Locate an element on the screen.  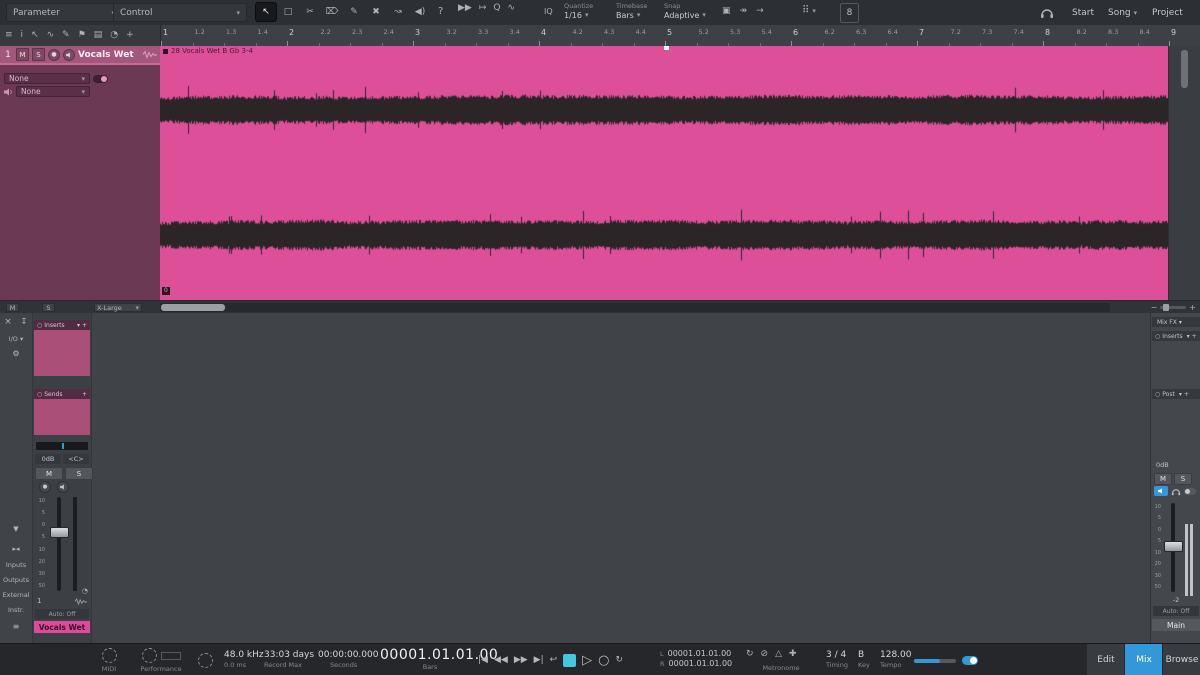
precount-icon: ✚ is located at coordinates (793, 654).